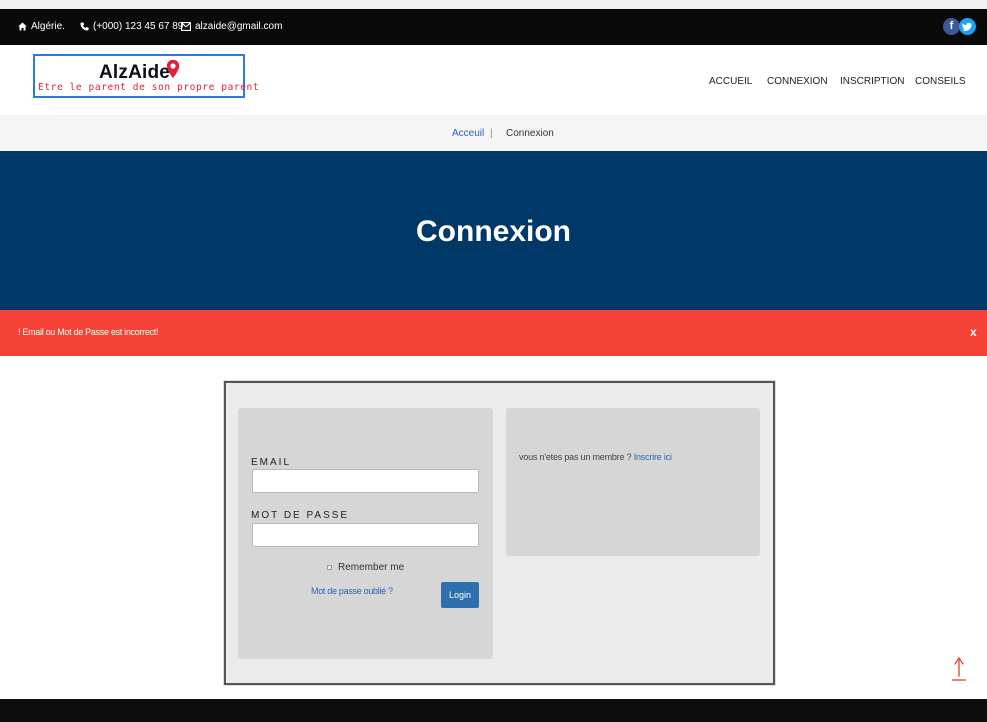  Describe the element at coordinates (22, 26) in the screenshot. I see `home-icon` at that location.